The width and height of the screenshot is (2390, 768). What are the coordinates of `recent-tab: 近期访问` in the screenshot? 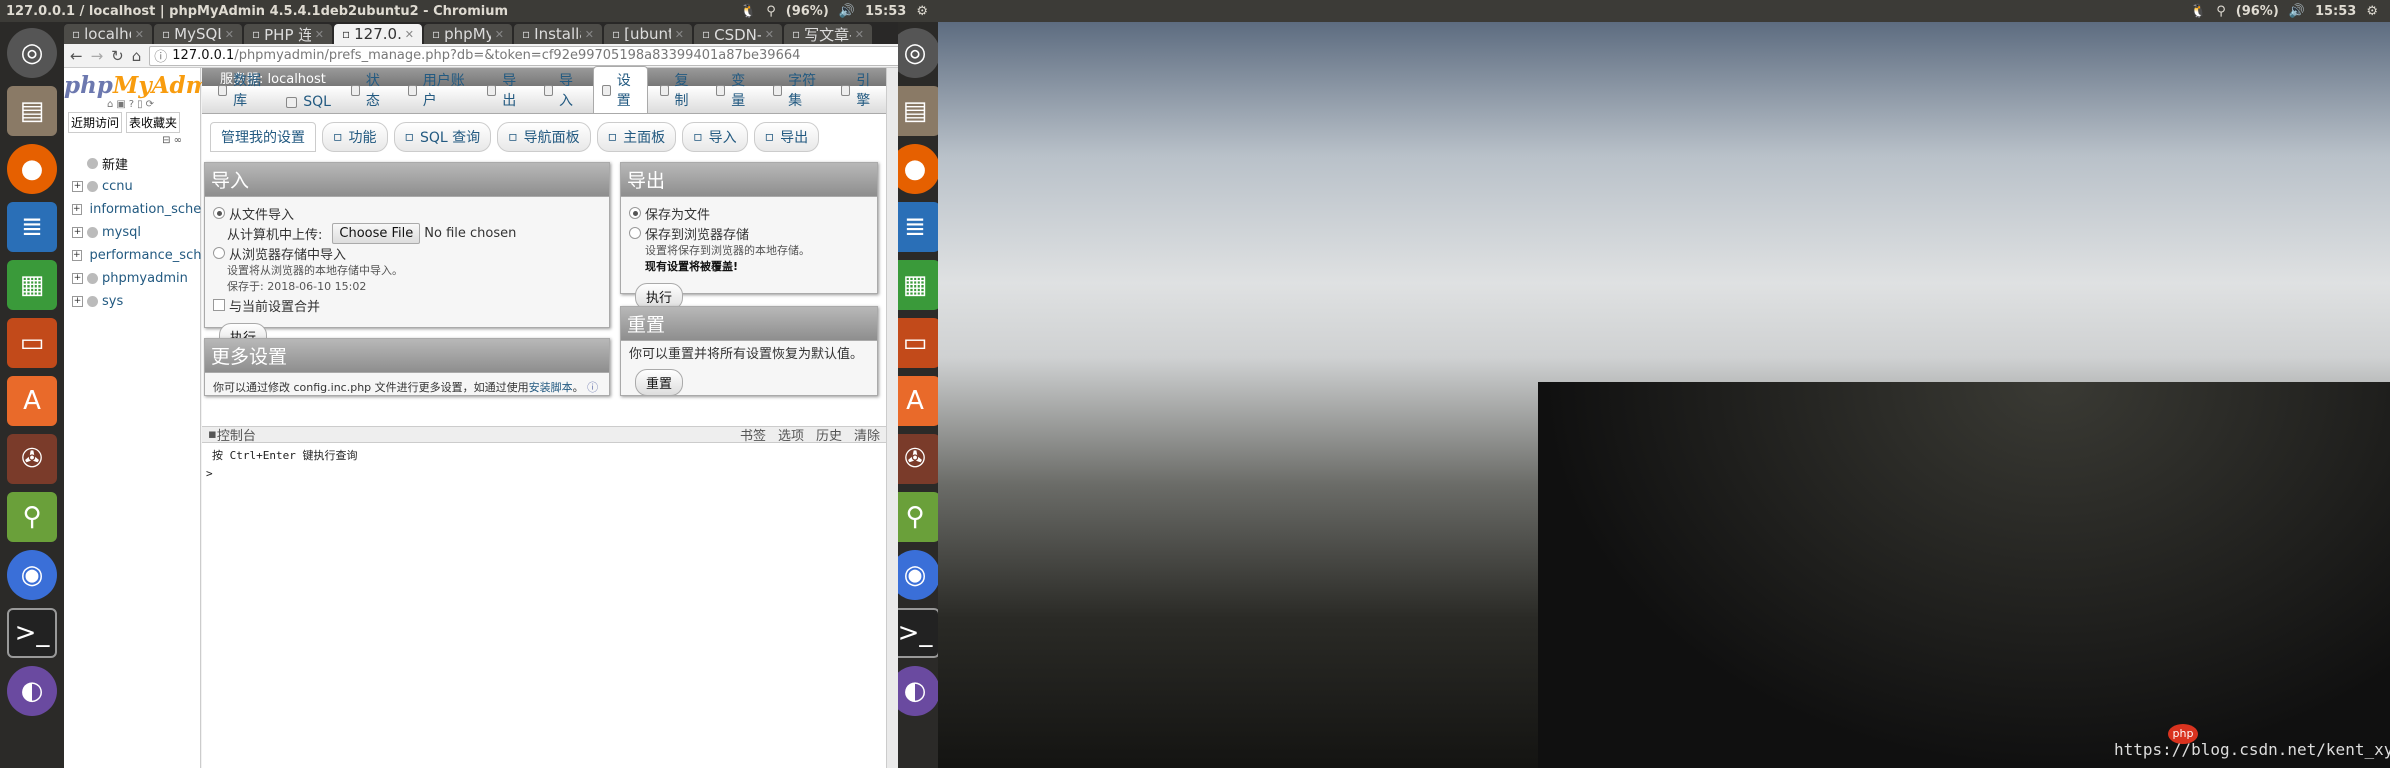 It's located at (95, 122).